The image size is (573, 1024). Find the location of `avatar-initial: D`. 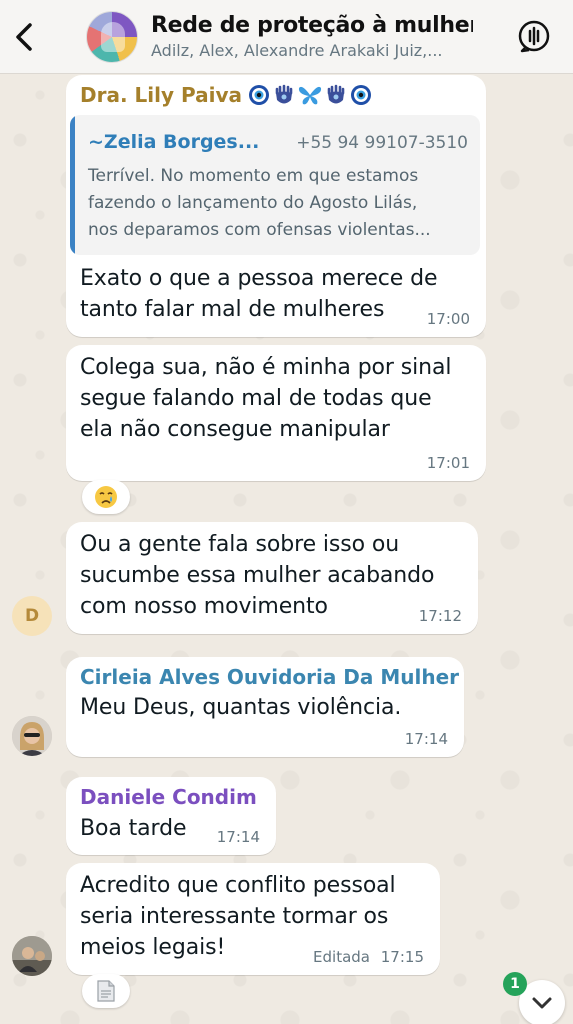

avatar-initial: D is located at coordinates (32, 616).